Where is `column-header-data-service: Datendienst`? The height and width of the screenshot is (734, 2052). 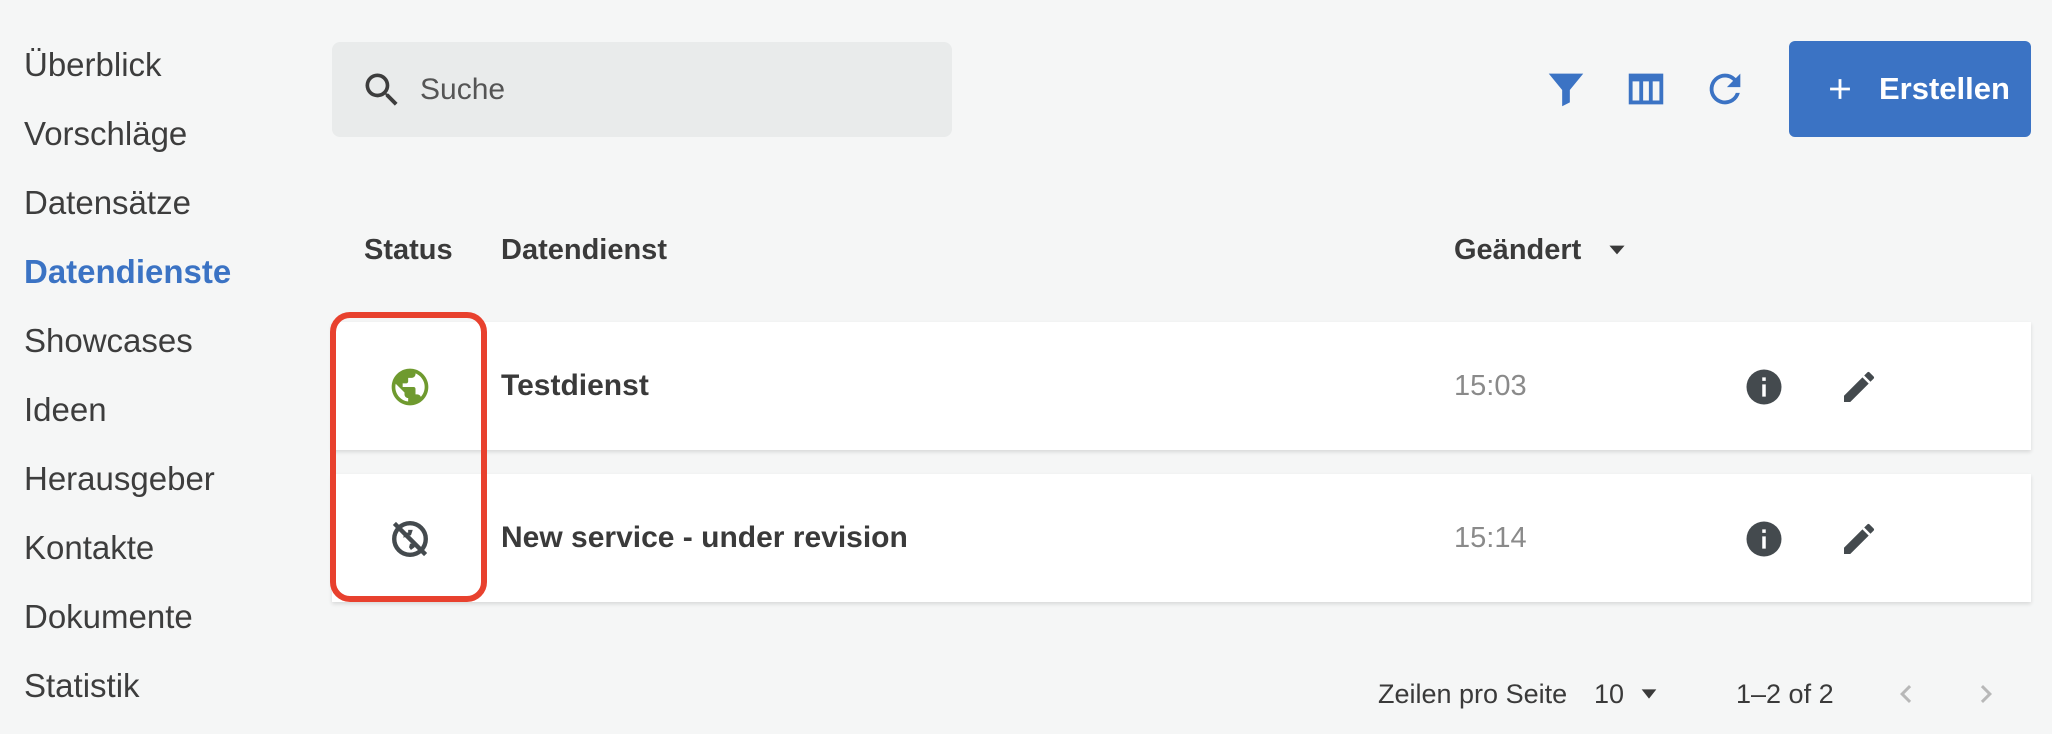 column-header-data-service: Datendienst is located at coordinates (584, 250).